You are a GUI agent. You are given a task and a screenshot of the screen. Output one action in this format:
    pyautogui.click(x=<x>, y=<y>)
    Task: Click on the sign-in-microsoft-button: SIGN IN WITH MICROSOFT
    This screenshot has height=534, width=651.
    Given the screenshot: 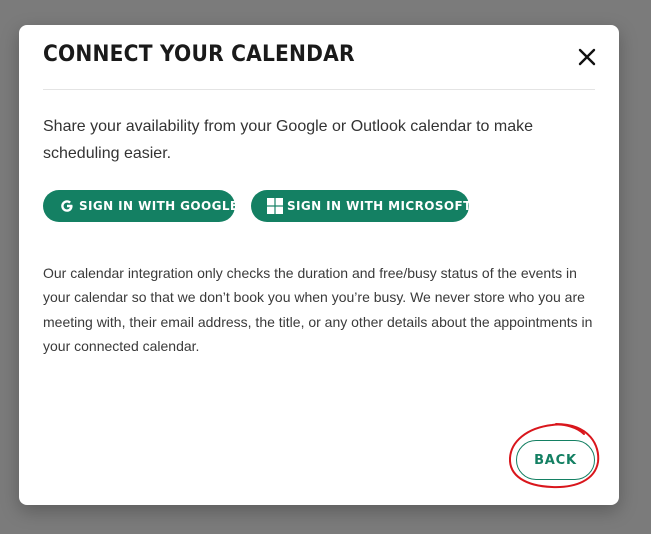 What is the action you would take?
    pyautogui.click(x=361, y=206)
    